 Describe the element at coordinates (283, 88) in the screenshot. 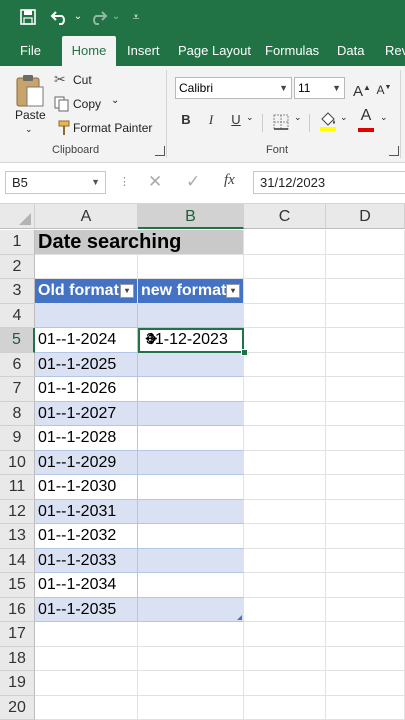

I see `font-name-dropdown-icon: ▼` at that location.